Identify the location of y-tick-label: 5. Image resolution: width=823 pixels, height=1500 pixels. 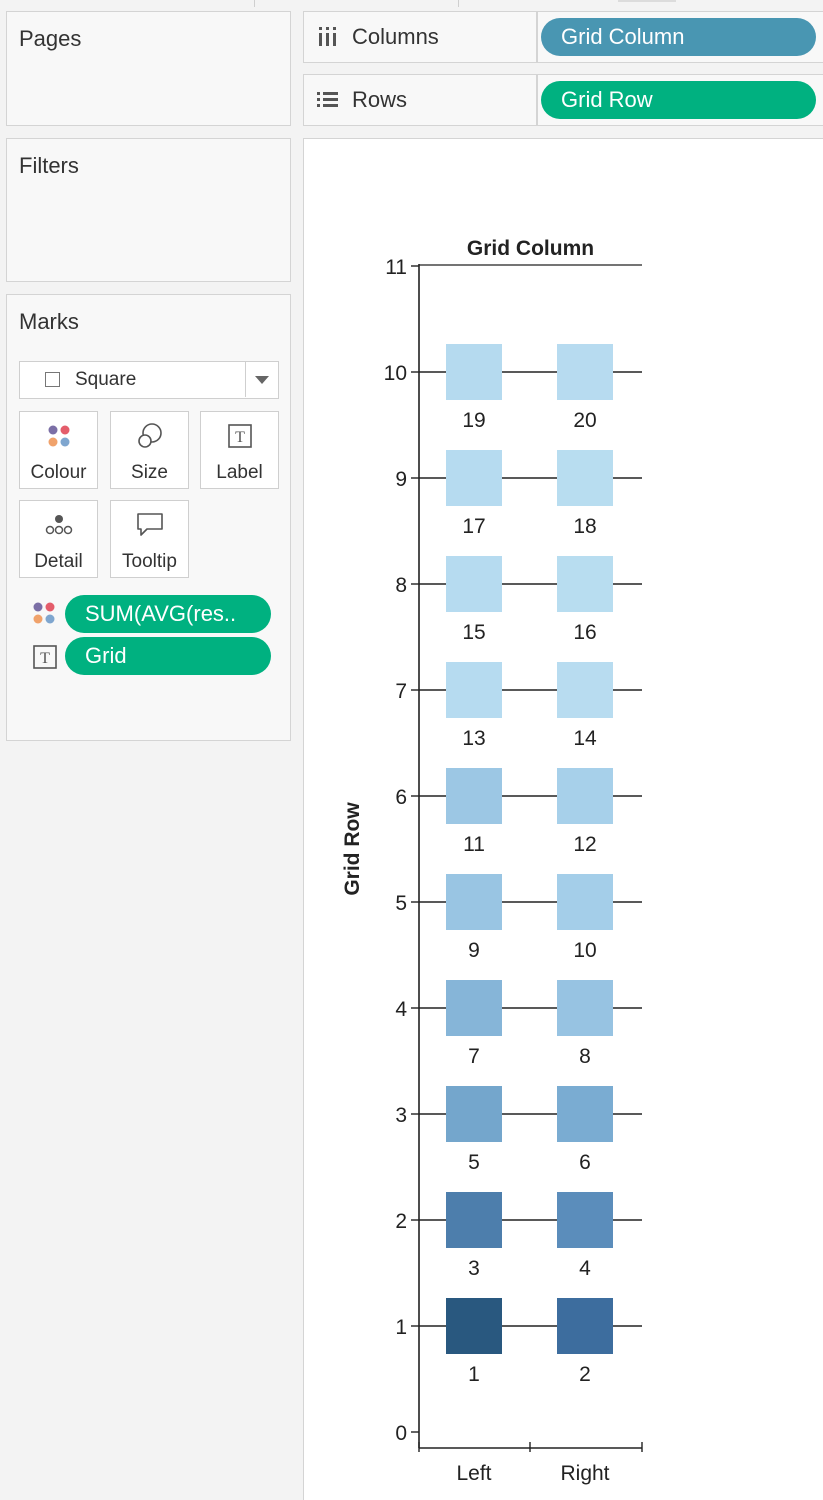
(401, 903).